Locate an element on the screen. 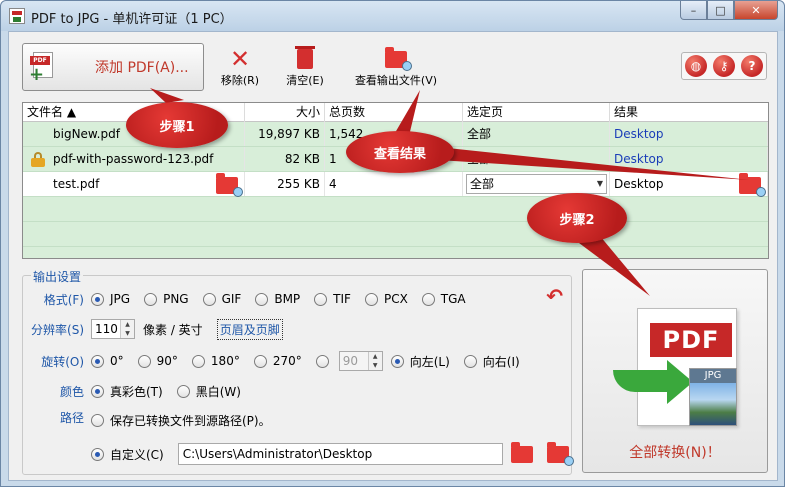 This screenshot has height=487, width=785. round-button-group: ◍ ⚷ ? is located at coordinates (724, 66).